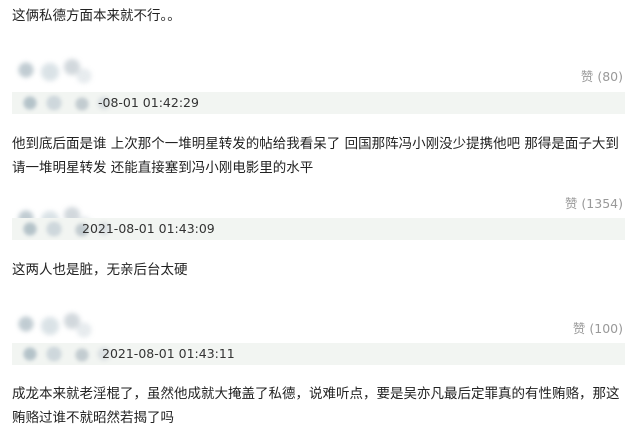 Image resolution: width=633 pixels, height=447 pixels. I want to click on comment-text: 这两人也是脏，无亲后台太硬, so click(100, 270).